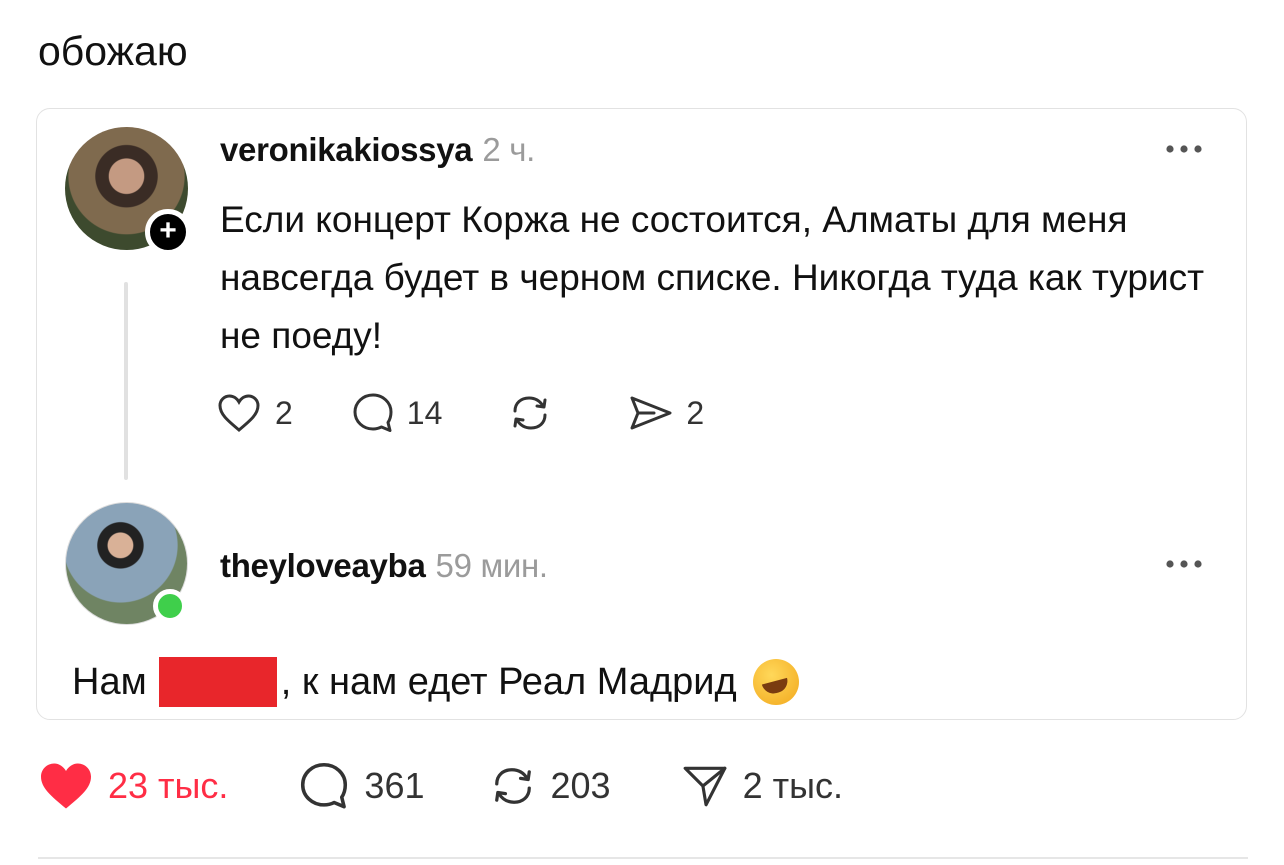 The image size is (1284, 865). Describe the element at coordinates (549, 786) in the screenshot. I see `repost-button: 203` at that location.